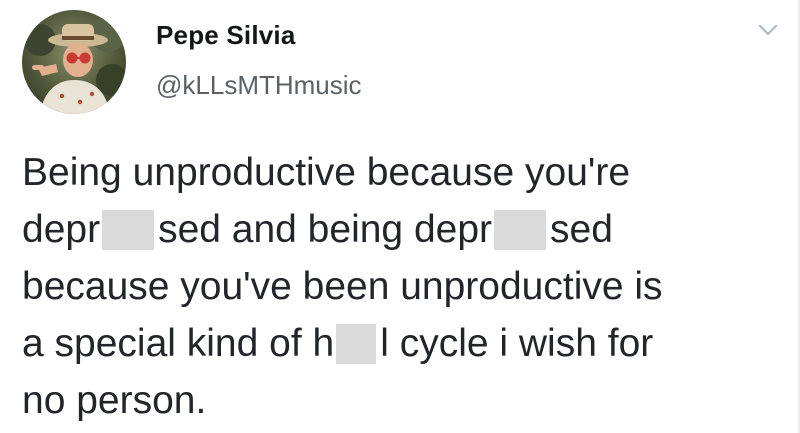 The width and height of the screenshot is (800, 433). I want to click on tweet-line: no person., so click(402, 400).